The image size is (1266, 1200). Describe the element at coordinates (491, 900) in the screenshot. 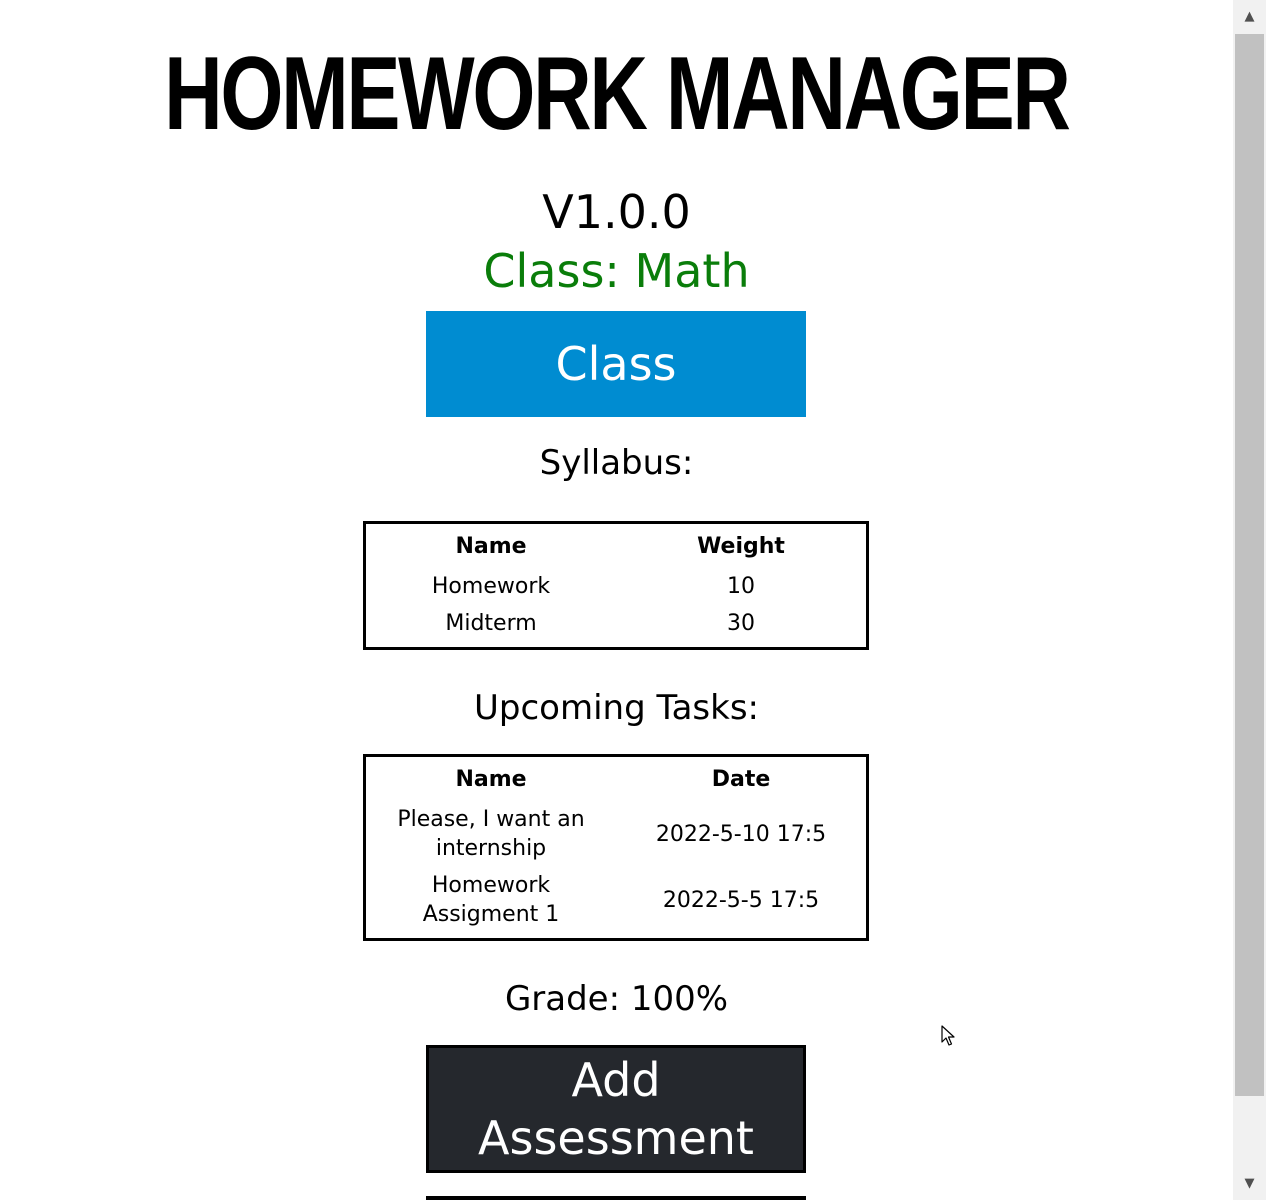

I see `task-name: Homework Assigment 1` at that location.